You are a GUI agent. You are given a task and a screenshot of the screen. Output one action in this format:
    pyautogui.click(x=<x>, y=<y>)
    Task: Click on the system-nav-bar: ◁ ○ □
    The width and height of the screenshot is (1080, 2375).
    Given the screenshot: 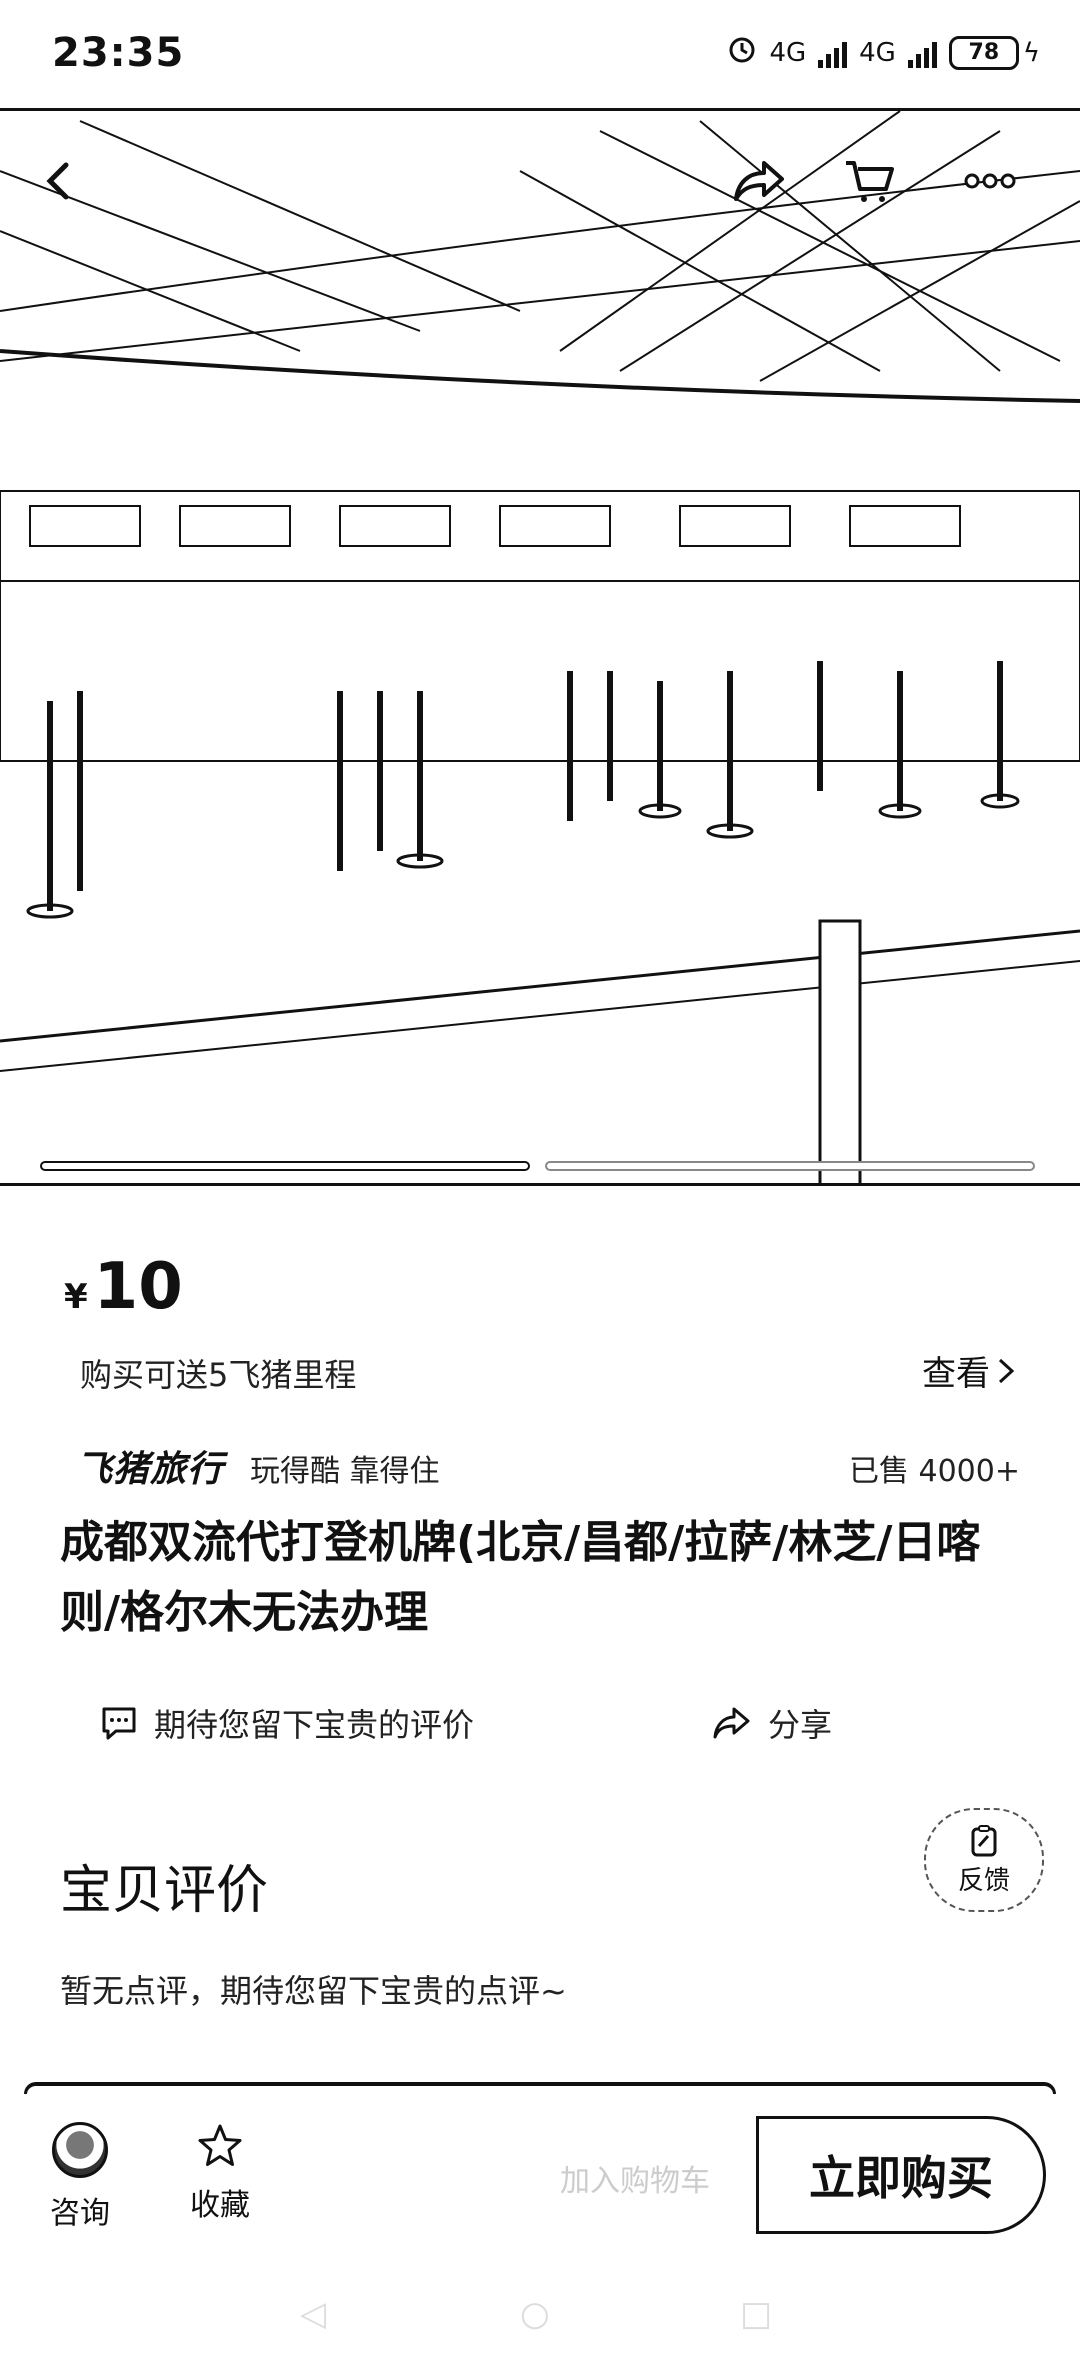 What is the action you would take?
    pyautogui.click(x=540, y=2309)
    